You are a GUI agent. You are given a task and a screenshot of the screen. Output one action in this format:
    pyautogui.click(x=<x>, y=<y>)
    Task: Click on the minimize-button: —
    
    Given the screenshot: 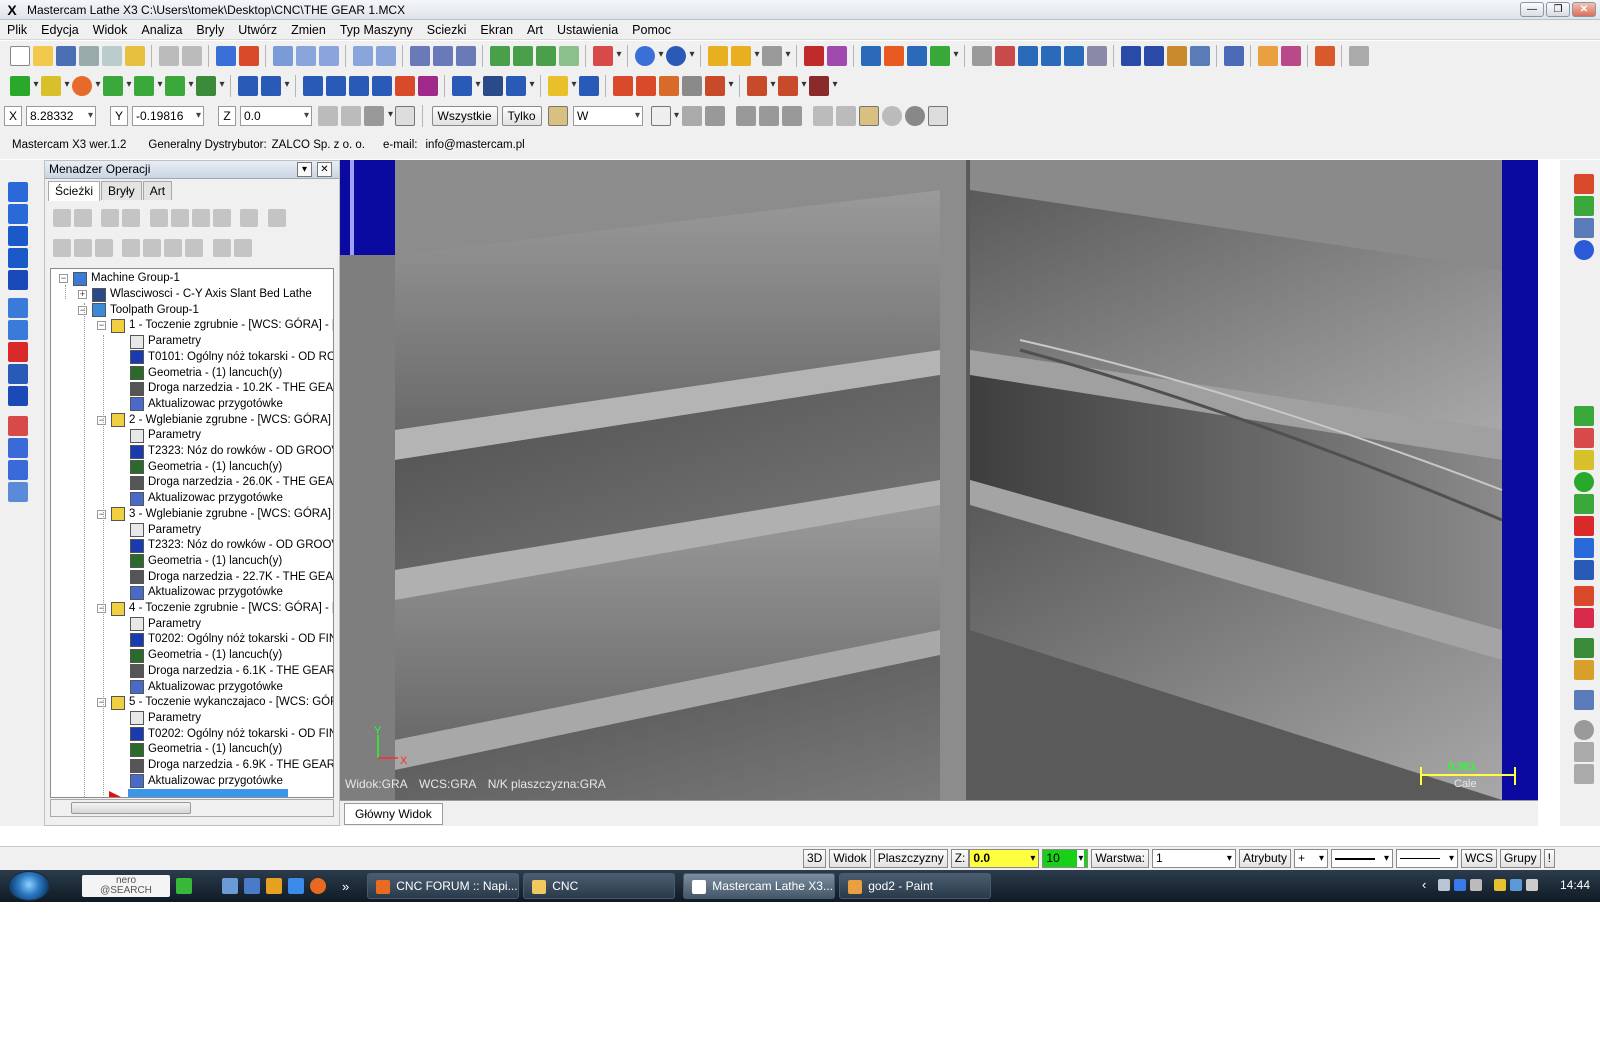 What is the action you would take?
    pyautogui.click(x=1532, y=9)
    